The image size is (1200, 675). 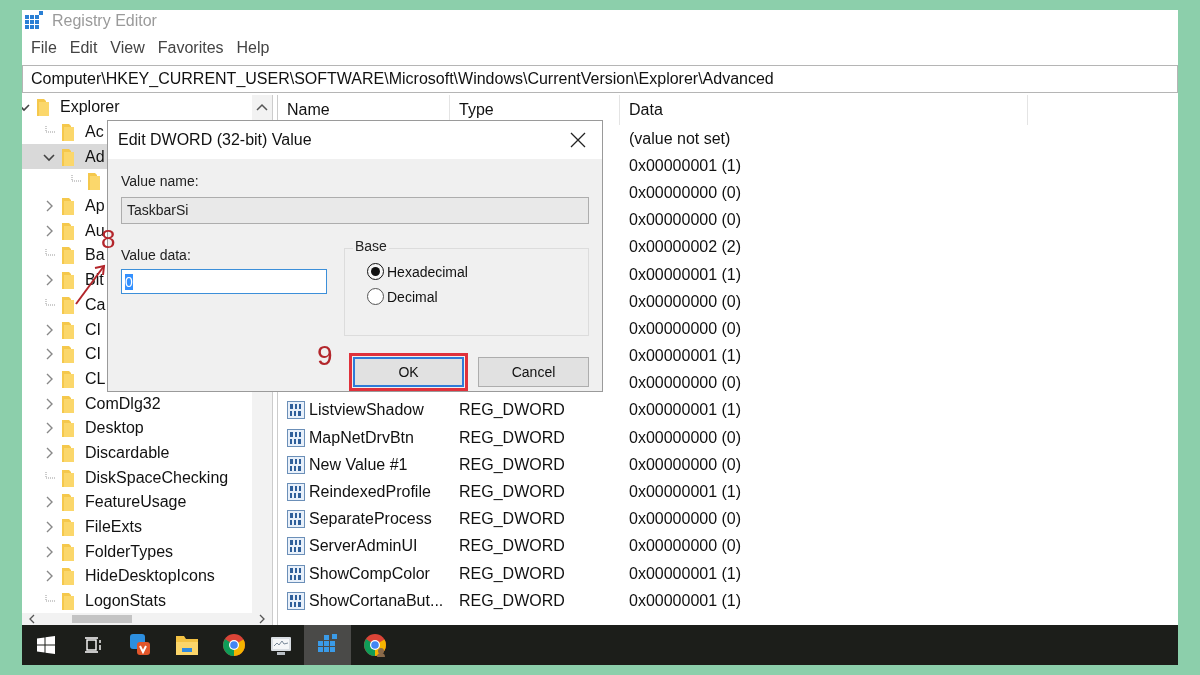 What do you see at coordinates (215, 140) in the screenshot?
I see `dialog-title: Edit DWORD (32-bit) Value` at bounding box center [215, 140].